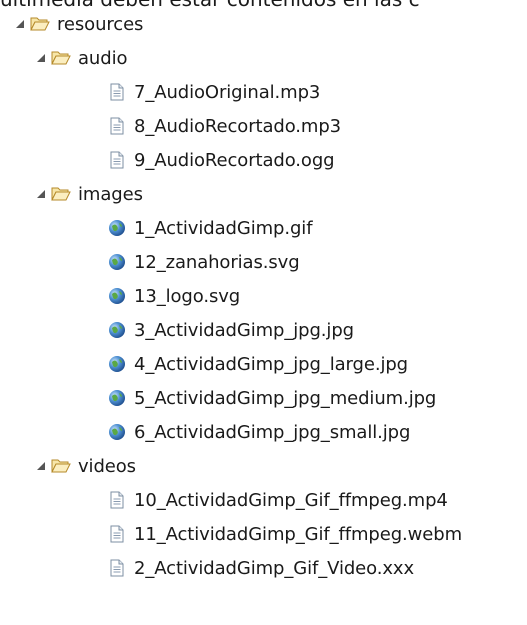 This screenshot has height=625, width=527. I want to click on file-label: 1_ActividadGimp.gif, so click(223, 228).